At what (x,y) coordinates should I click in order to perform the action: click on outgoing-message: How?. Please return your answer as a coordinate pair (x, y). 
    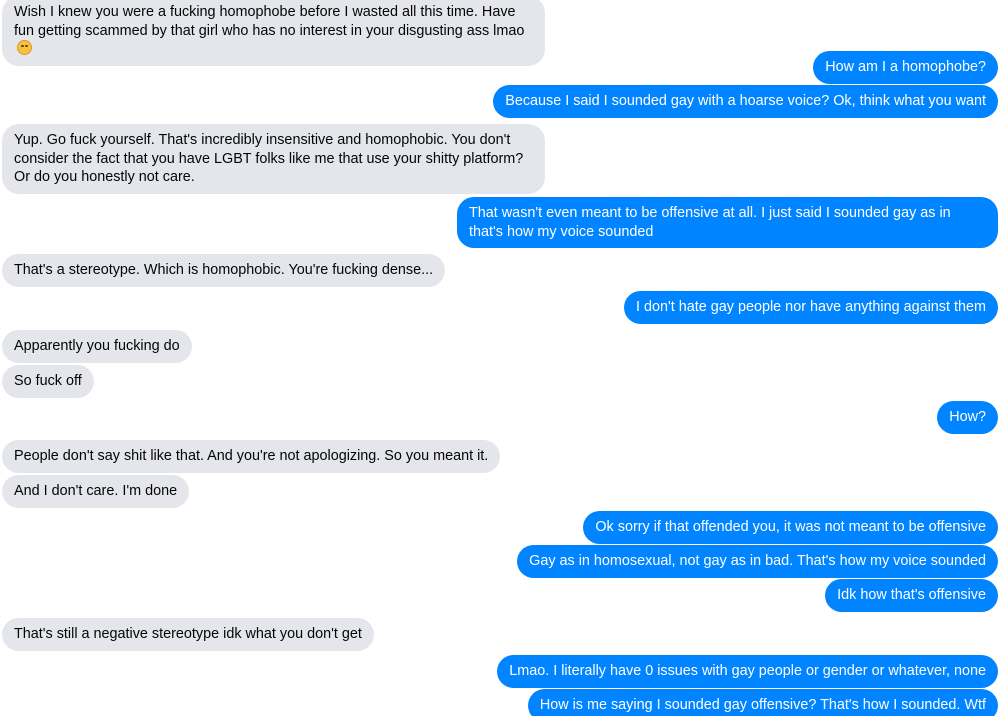
    Looking at the image, I should click on (967, 417).